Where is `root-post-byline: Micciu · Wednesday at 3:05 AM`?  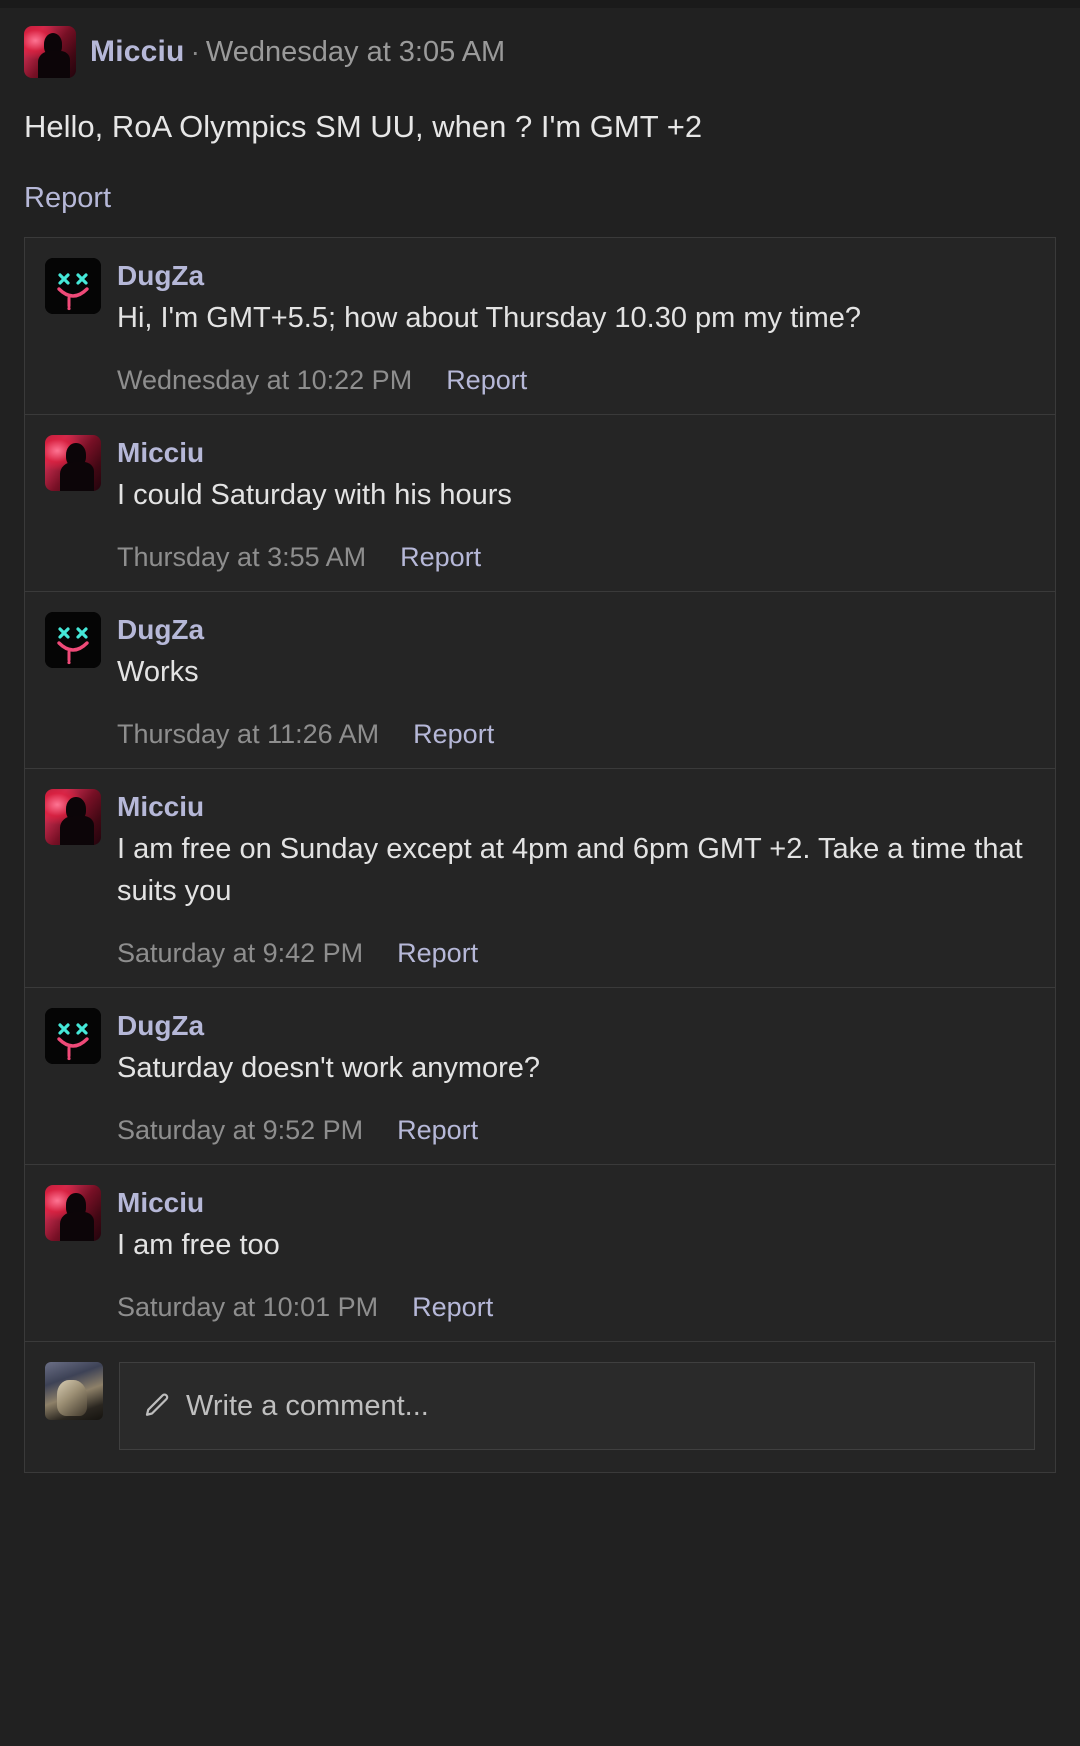 root-post-byline: Micciu · Wednesday at 3:05 AM is located at coordinates (297, 52).